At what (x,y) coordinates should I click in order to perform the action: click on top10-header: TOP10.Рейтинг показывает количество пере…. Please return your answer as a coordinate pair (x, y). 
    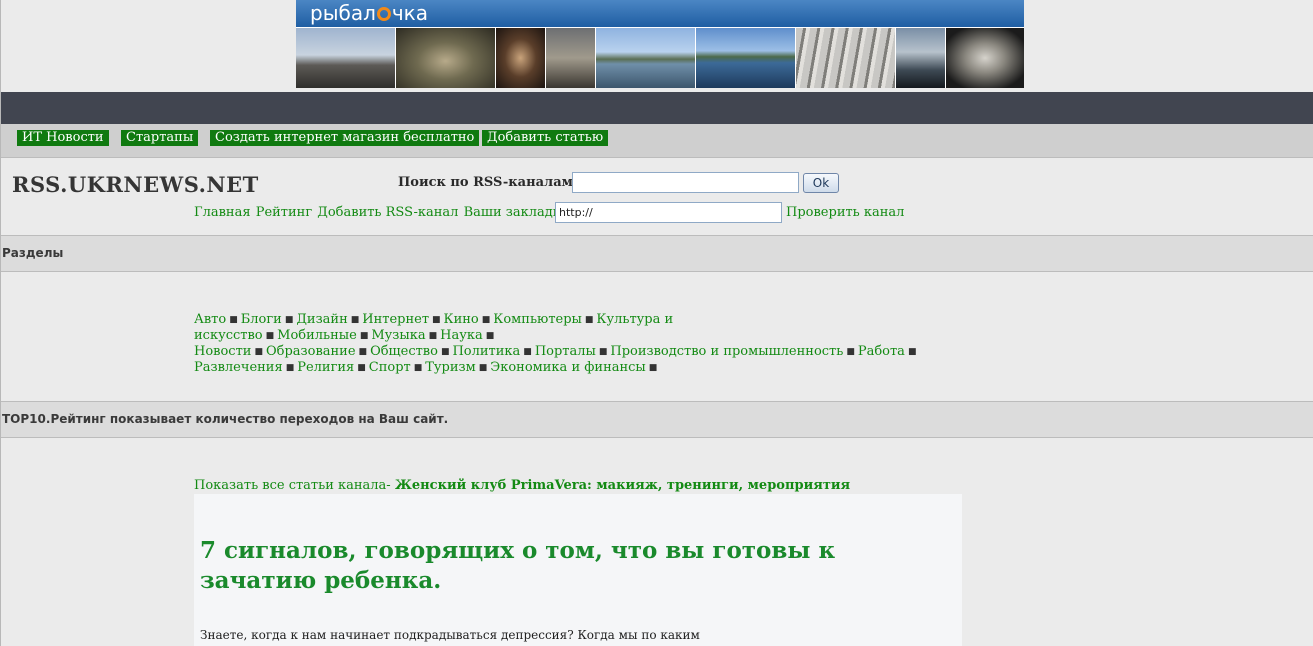
    Looking at the image, I should click on (657, 419).